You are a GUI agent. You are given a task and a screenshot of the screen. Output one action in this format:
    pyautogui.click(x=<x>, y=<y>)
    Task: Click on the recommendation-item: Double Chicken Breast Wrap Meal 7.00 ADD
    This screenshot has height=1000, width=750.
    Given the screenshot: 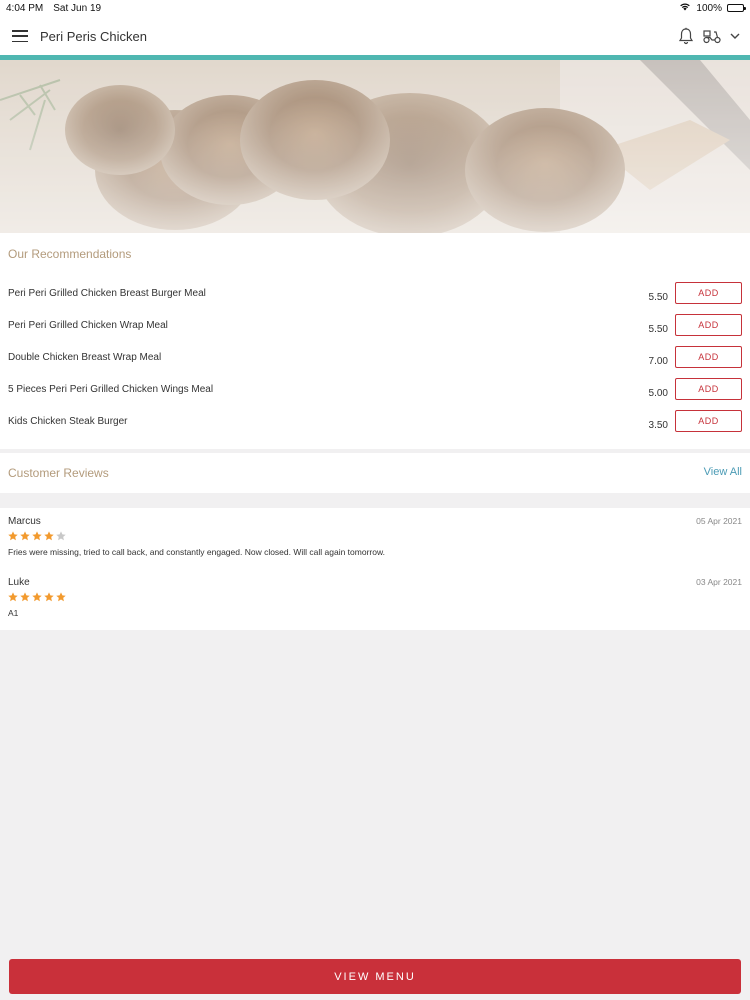 What is the action you would take?
    pyautogui.click(x=375, y=361)
    